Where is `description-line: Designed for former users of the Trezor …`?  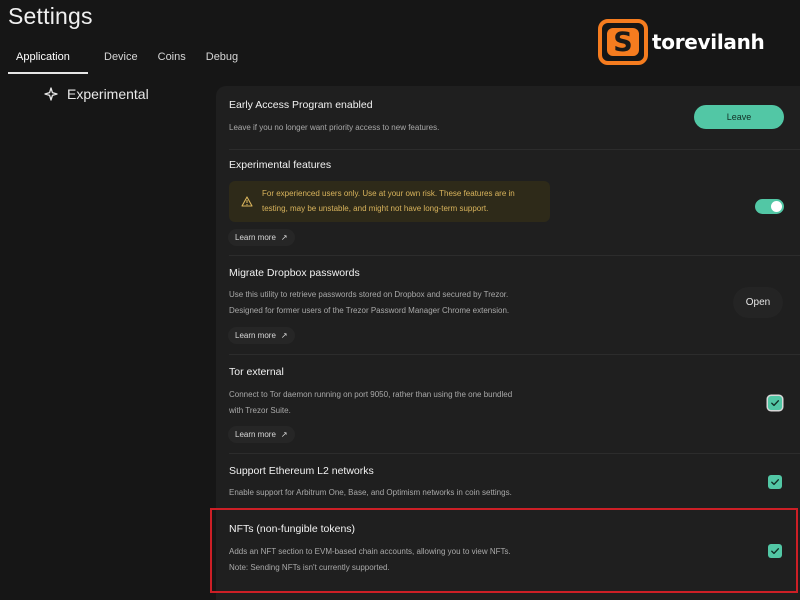
description-line: Designed for former users of the Trezor … is located at coordinates (369, 310).